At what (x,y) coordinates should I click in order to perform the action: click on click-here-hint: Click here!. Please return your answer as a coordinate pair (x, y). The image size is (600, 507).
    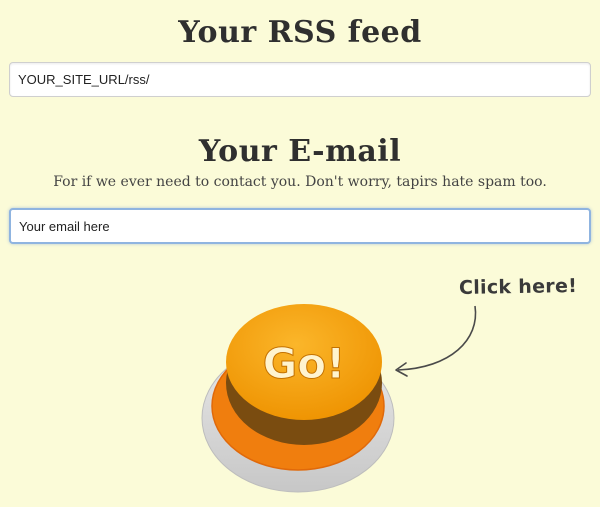
    Looking at the image, I should click on (518, 287).